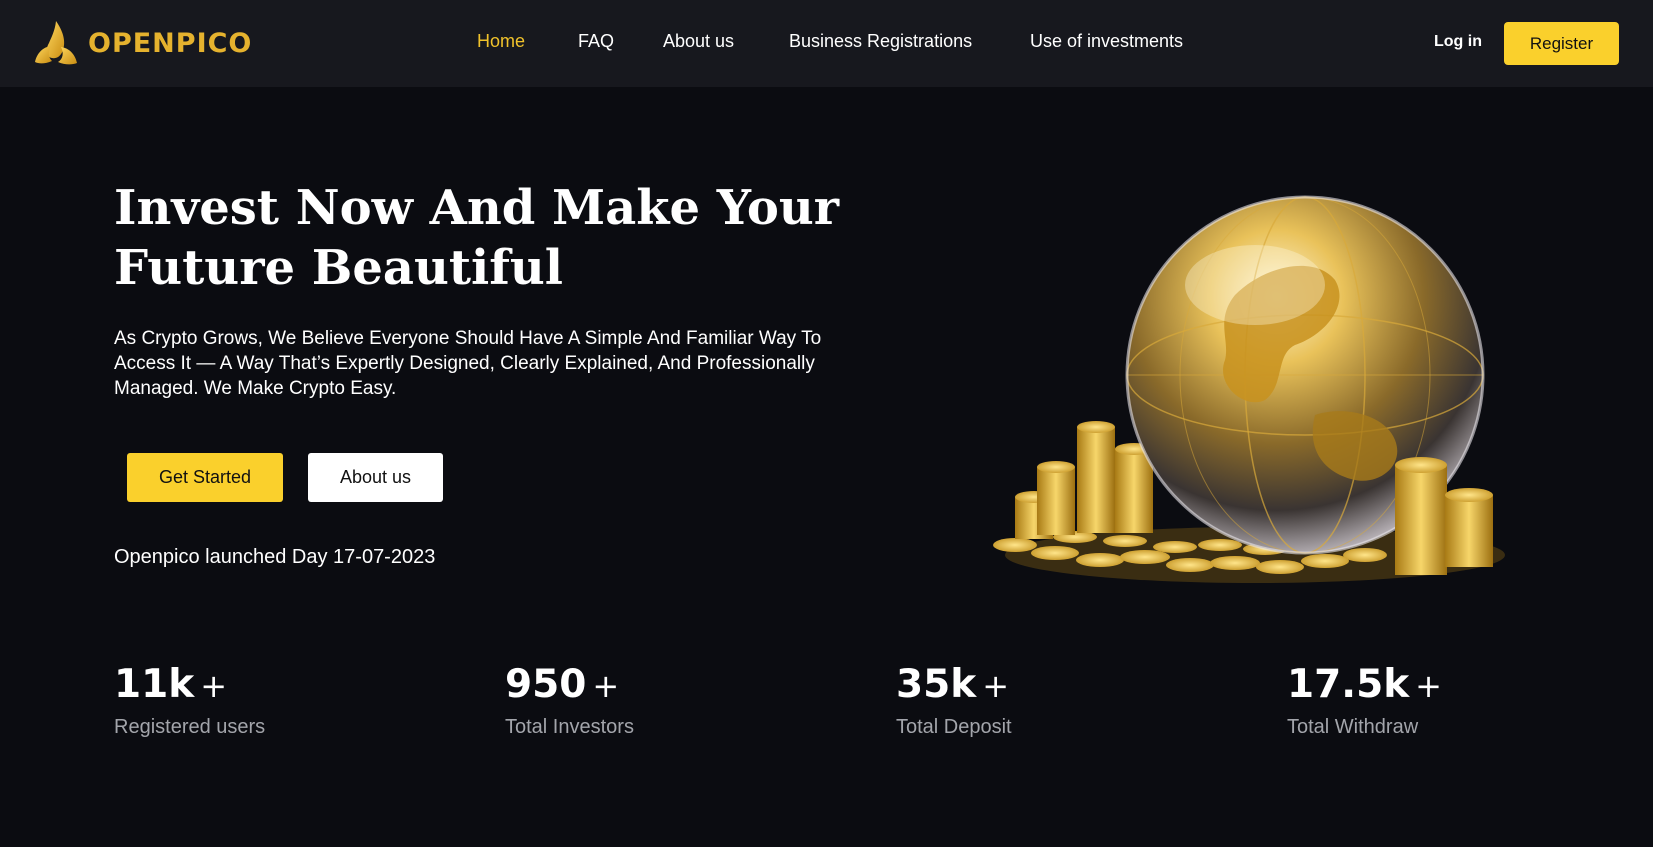 The height and width of the screenshot is (847, 1653). What do you see at coordinates (953, 684) in the screenshot?
I see `stat-value: 35k +` at bounding box center [953, 684].